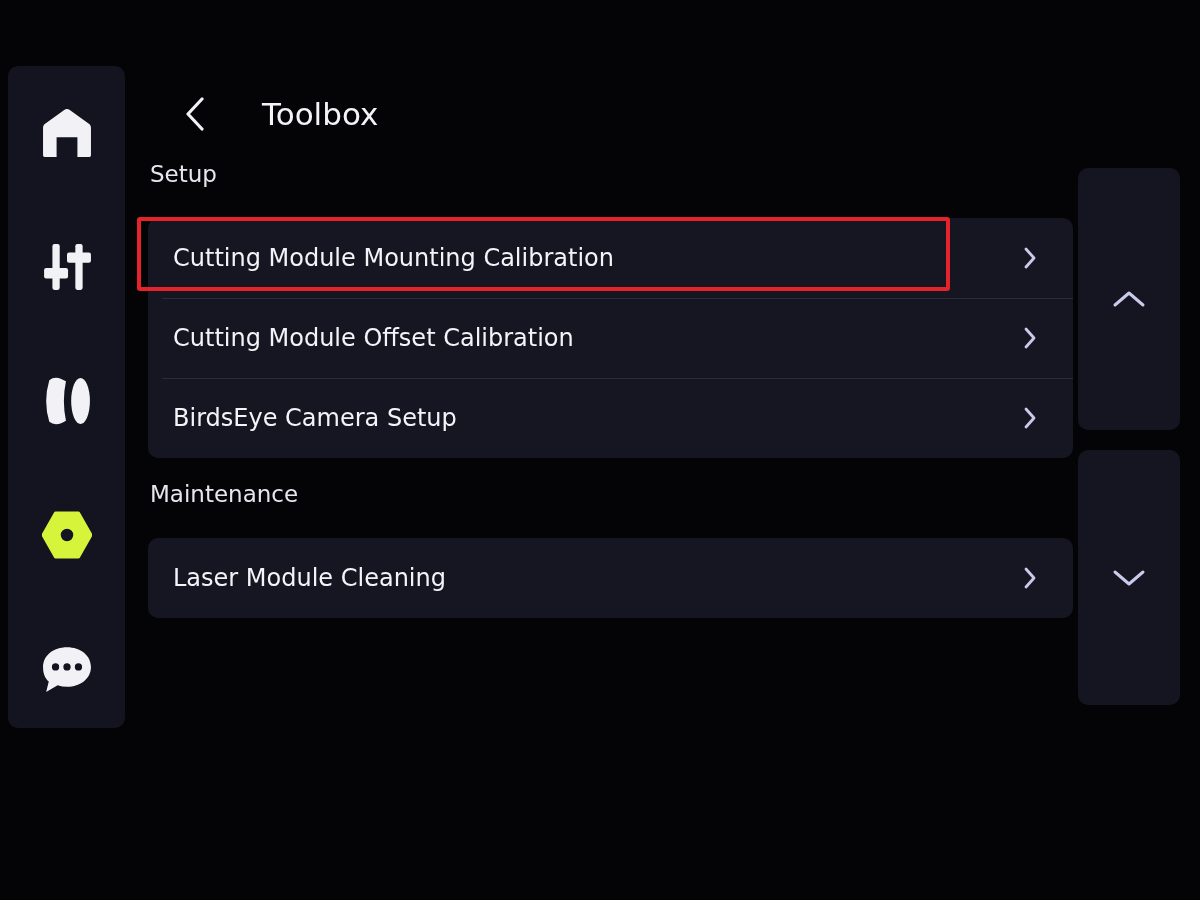 The width and height of the screenshot is (1200, 900). I want to click on back-icon, so click(195, 114).